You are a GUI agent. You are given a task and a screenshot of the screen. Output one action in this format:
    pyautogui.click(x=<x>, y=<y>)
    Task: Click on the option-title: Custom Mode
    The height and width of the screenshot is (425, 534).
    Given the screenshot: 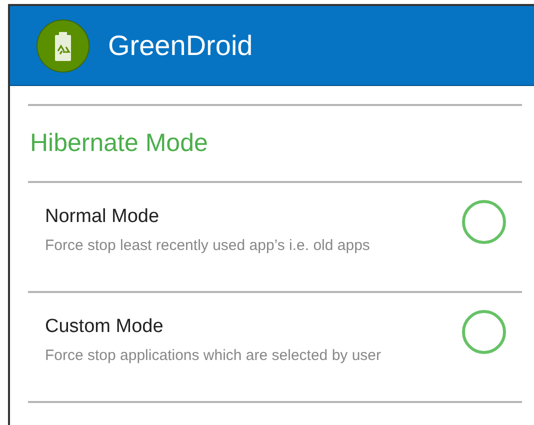 What is the action you would take?
    pyautogui.click(x=104, y=327)
    